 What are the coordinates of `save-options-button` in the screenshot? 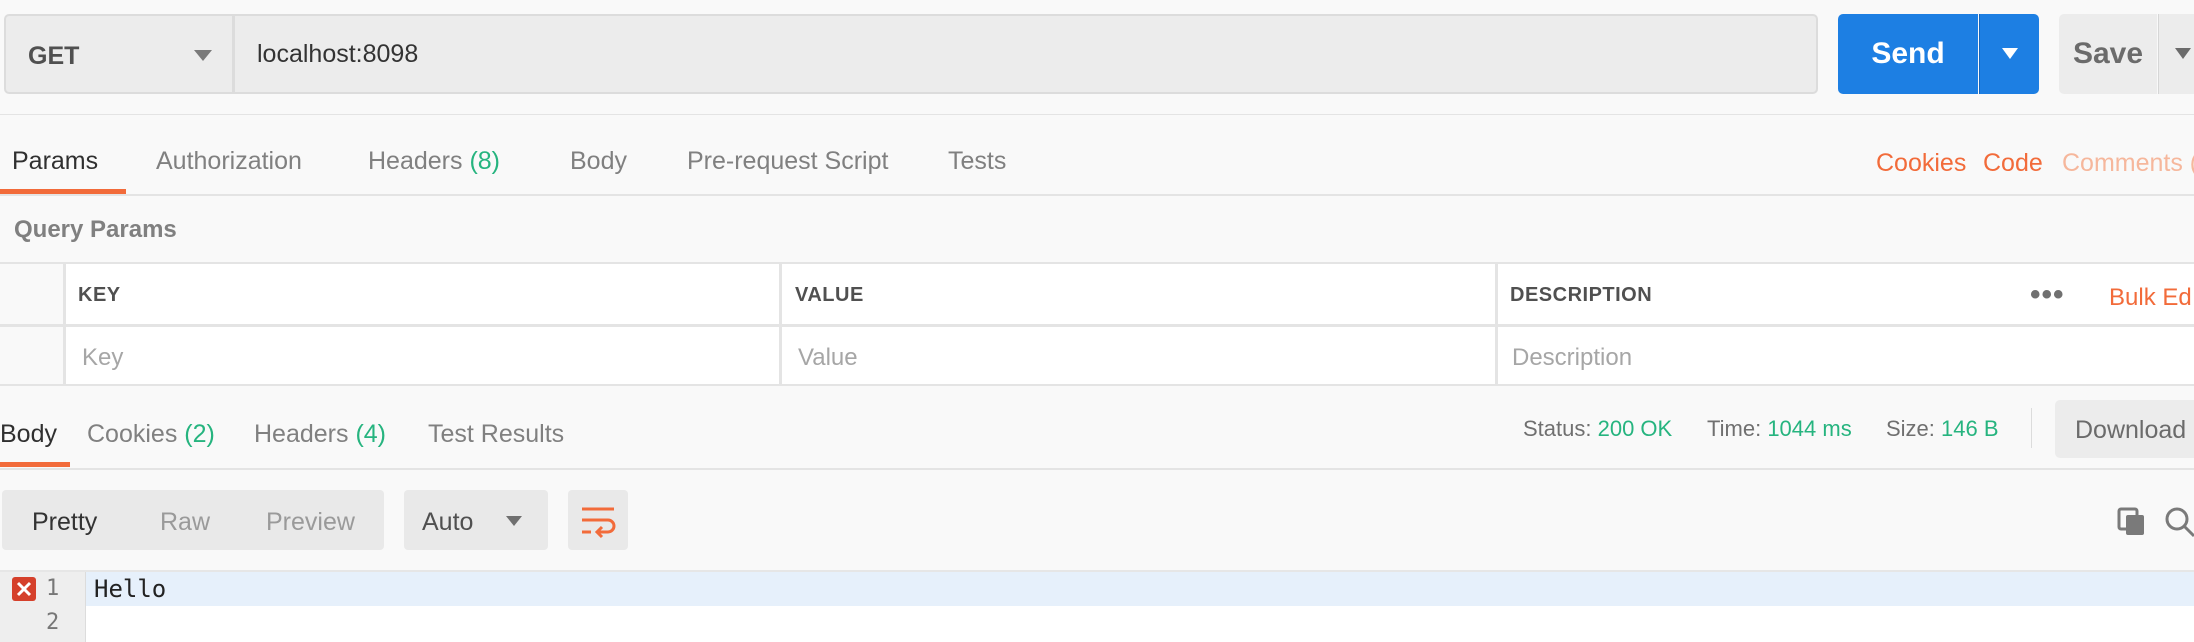 It's located at (2176, 54).